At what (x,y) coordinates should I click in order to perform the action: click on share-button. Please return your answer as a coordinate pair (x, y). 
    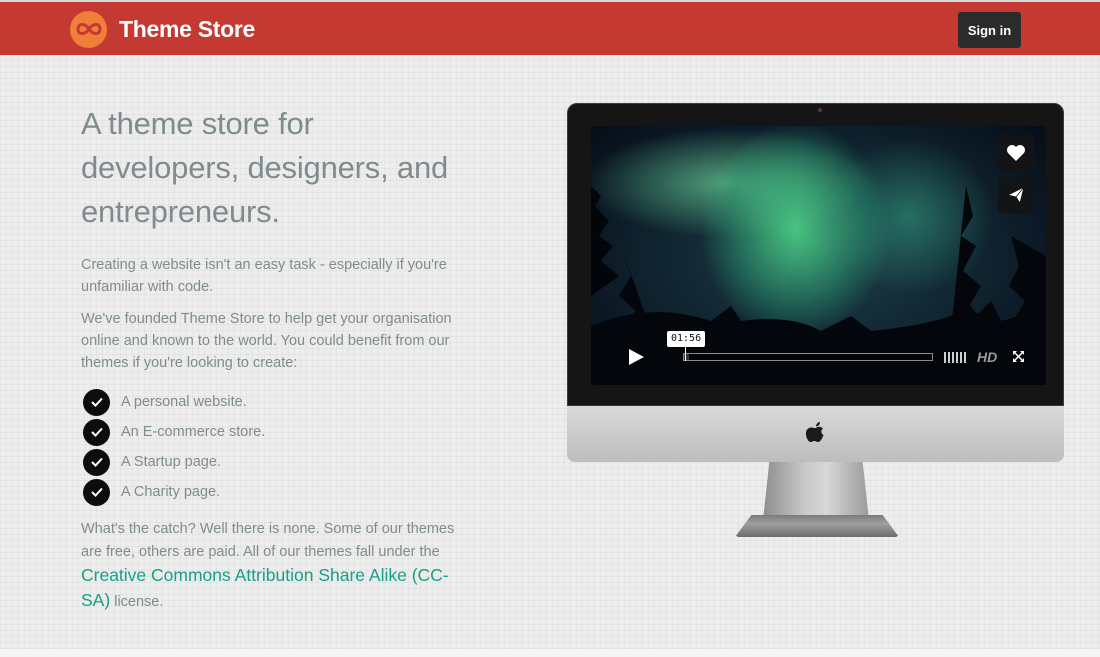
    Looking at the image, I should click on (1016, 195).